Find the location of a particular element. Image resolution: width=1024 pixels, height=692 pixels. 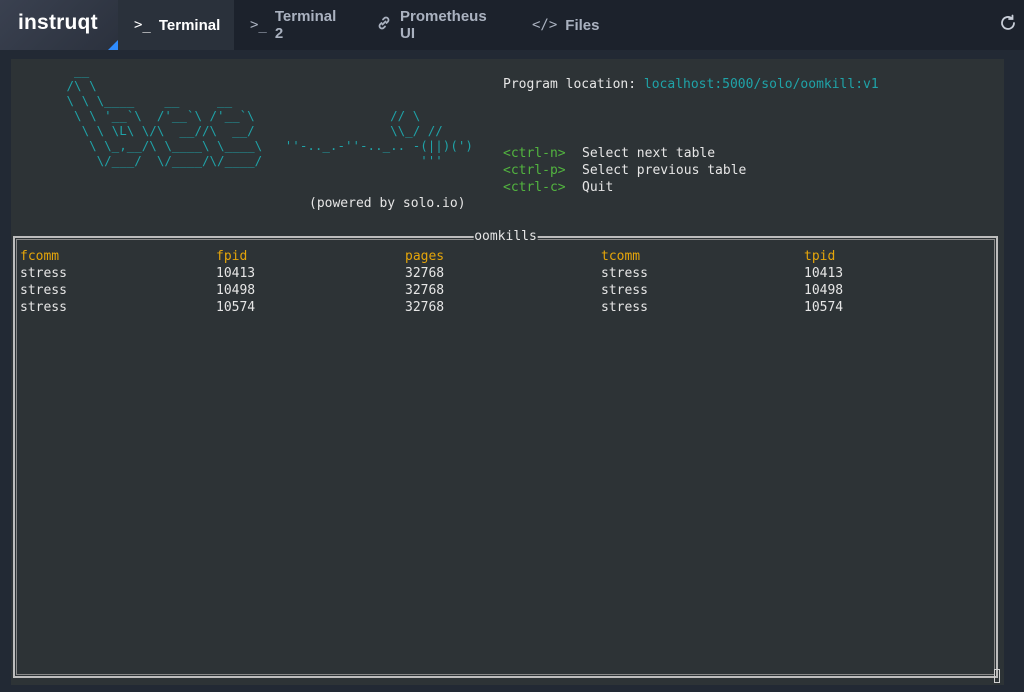

tab-files: </> Files is located at coordinates (561, 25).